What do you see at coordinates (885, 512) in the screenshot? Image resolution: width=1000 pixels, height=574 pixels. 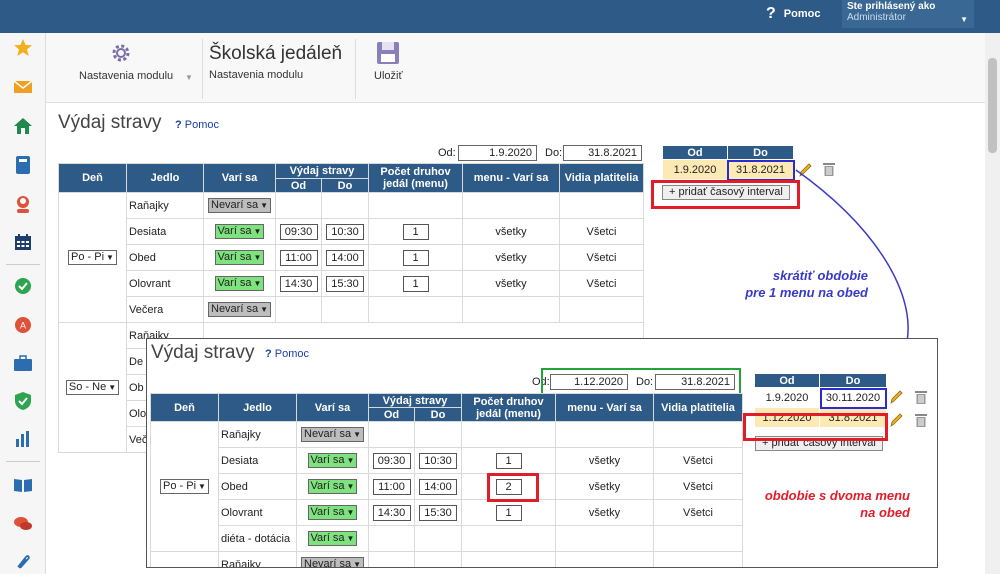 I see `annotation-two-menus-line2: na obed` at bounding box center [885, 512].